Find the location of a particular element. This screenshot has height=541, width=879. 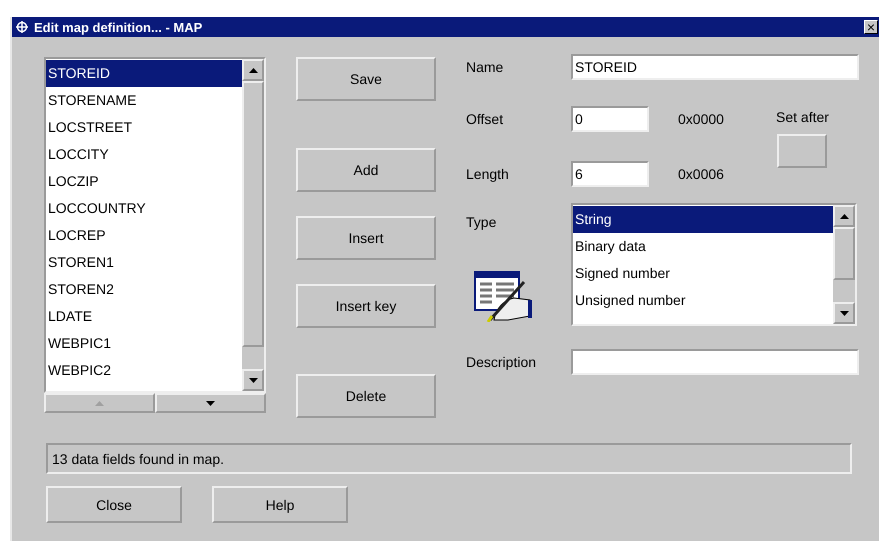

field-label: Length is located at coordinates (488, 174).